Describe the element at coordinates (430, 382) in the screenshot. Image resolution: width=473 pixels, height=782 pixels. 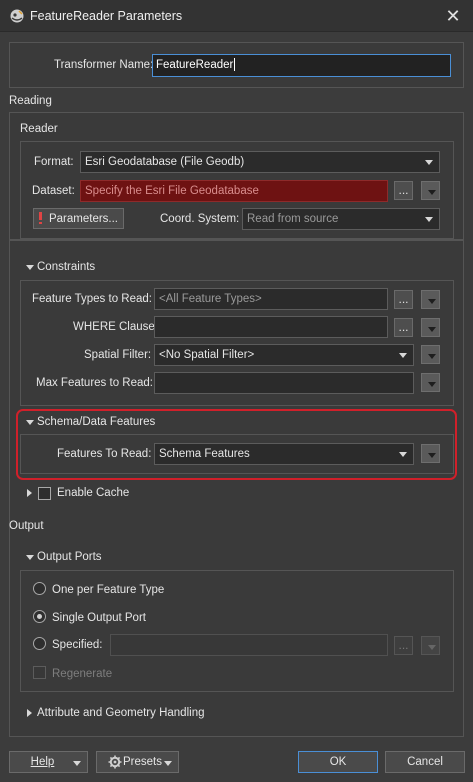
I see `max-features-options-button` at that location.